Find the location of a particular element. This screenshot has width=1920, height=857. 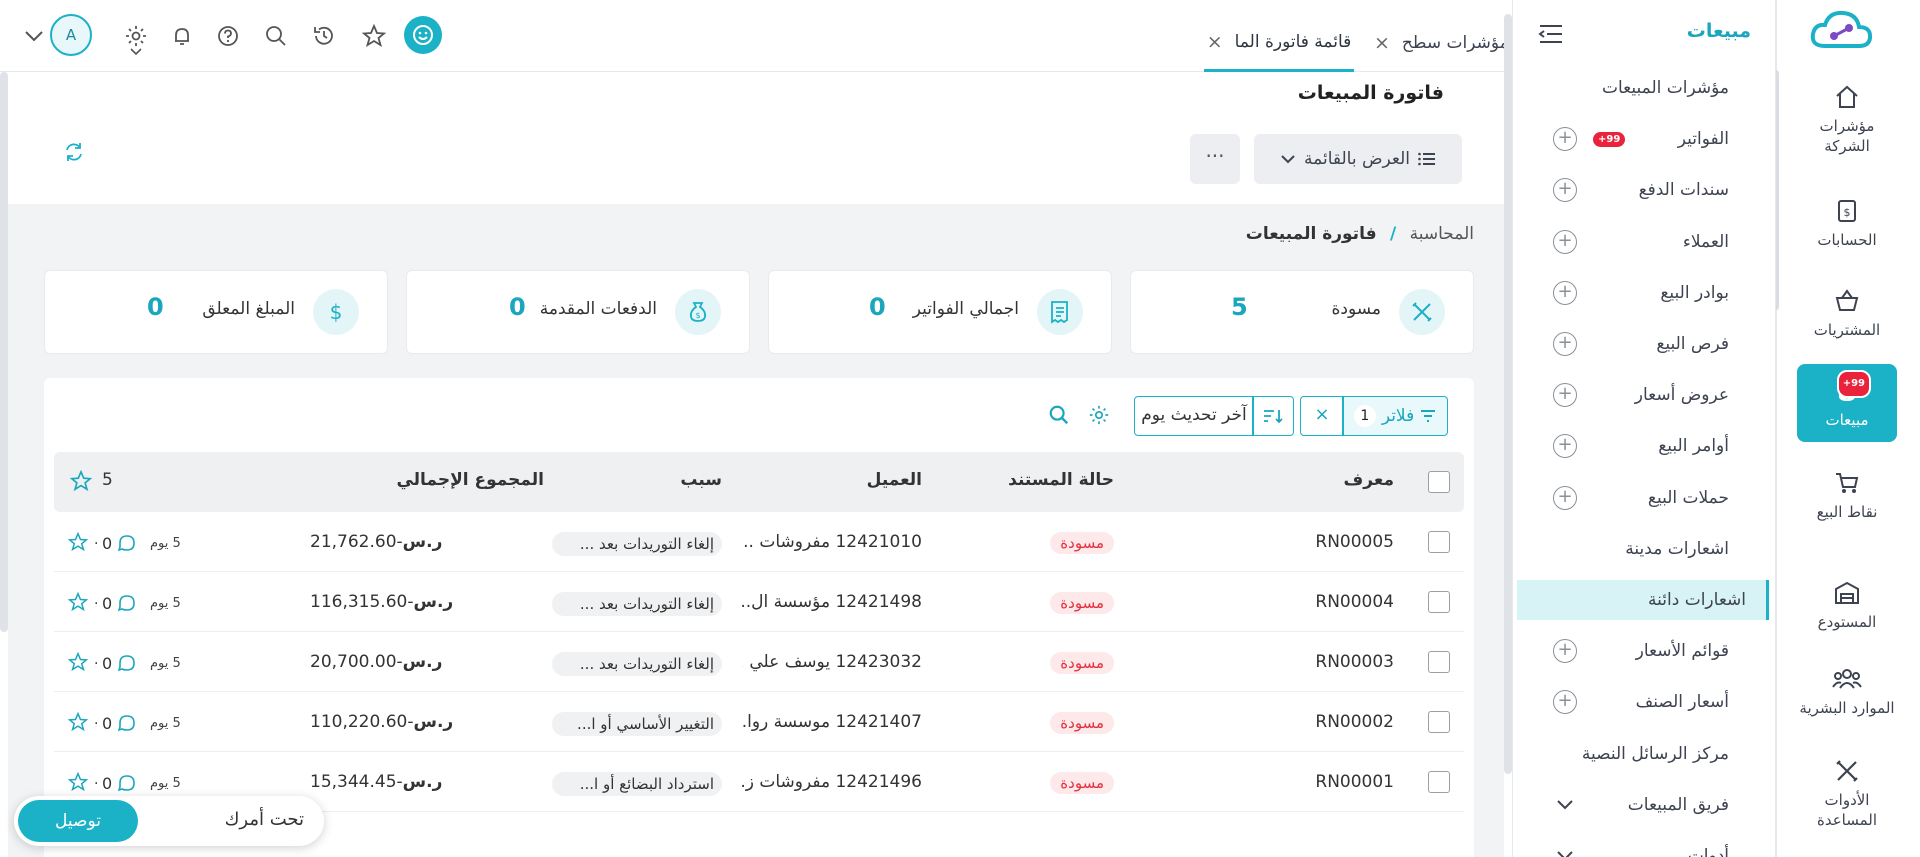

submenu-item: مؤشرات المبيعات is located at coordinates (1635, 88).